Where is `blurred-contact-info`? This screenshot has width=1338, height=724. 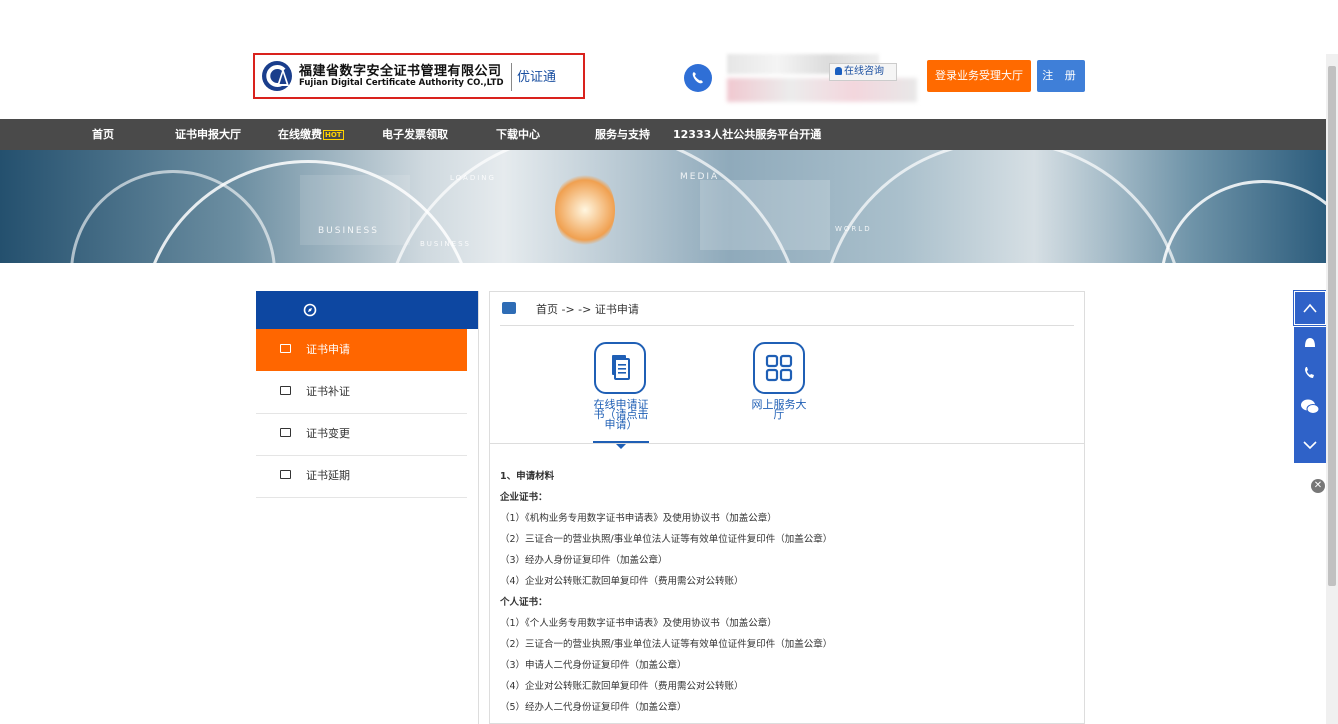 blurred-contact-info is located at coordinates (822, 90).